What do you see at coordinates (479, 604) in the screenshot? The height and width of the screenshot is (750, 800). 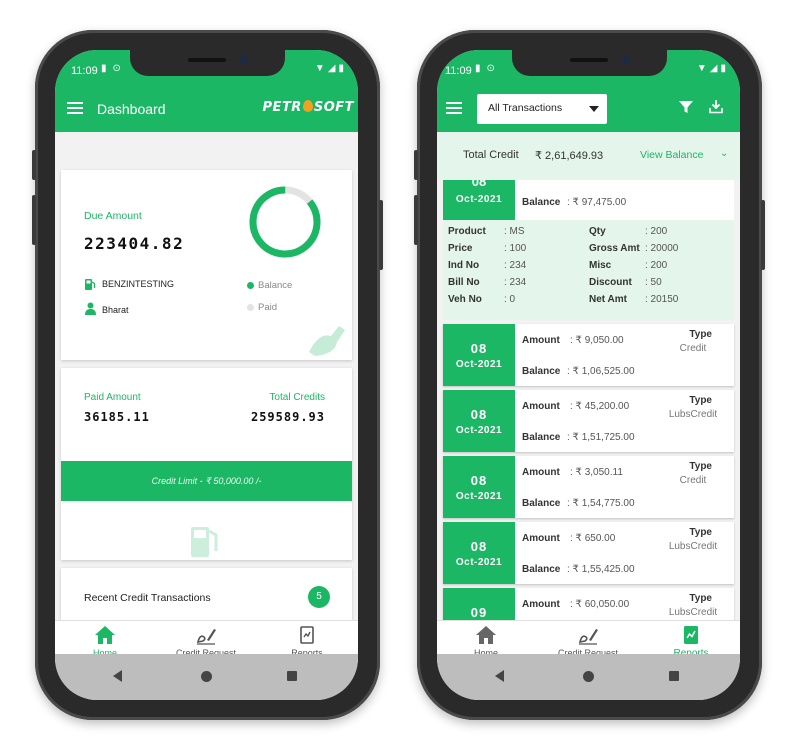 I see `transaction-date-badge: 09` at bounding box center [479, 604].